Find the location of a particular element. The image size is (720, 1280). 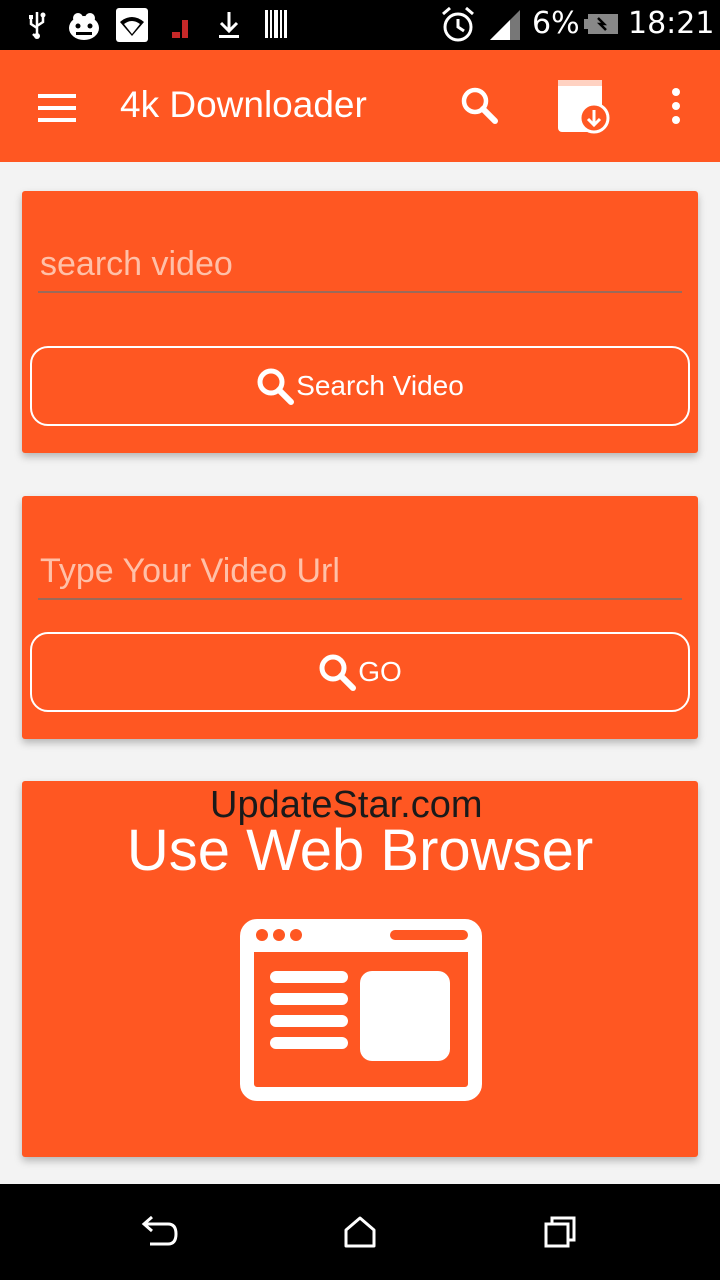

menu-icon is located at coordinates (57, 108).